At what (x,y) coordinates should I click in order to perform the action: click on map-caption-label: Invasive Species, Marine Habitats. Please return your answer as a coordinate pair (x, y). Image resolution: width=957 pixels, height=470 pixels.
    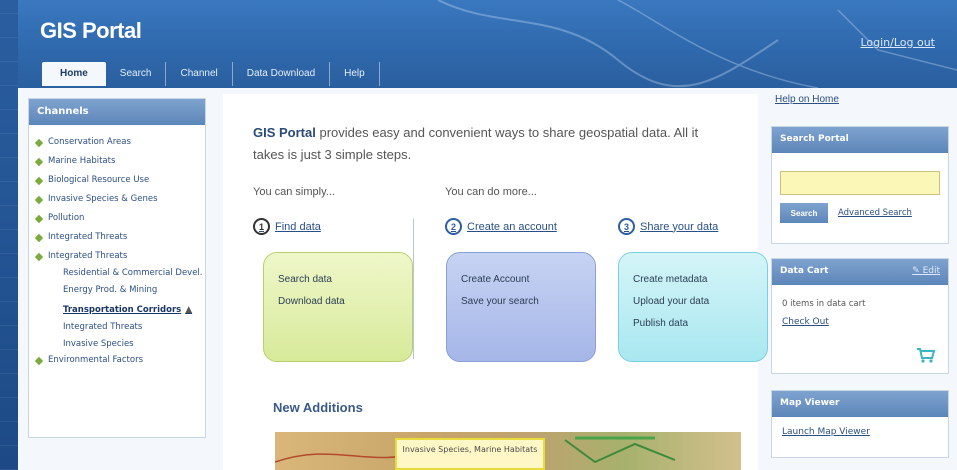
    Looking at the image, I should click on (470, 454).